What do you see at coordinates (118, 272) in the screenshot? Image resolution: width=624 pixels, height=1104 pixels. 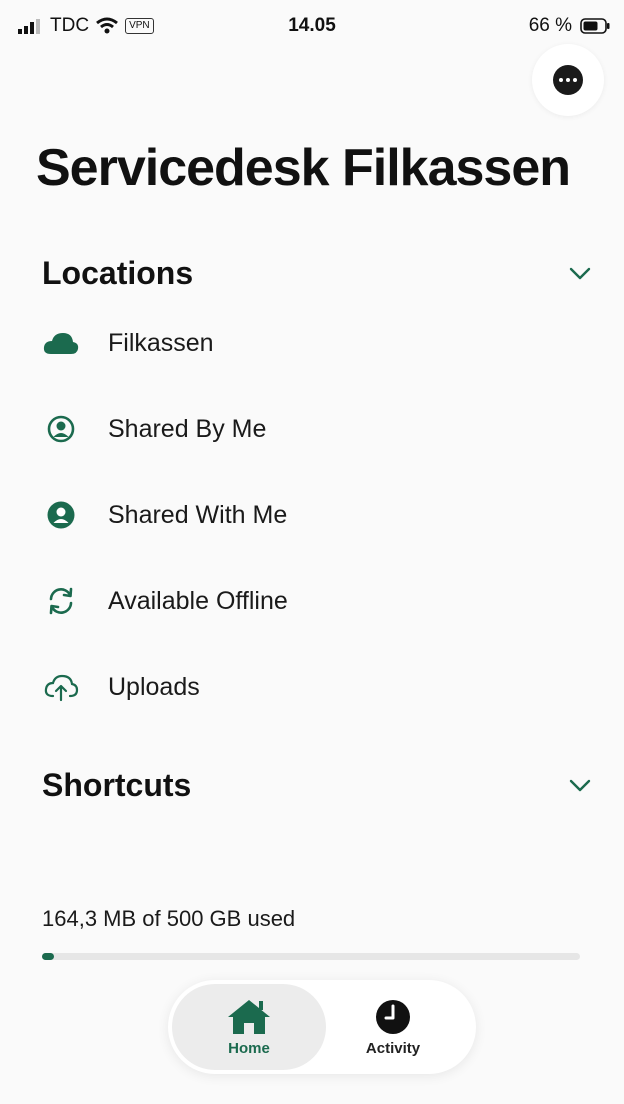 I see `locations-title: Locations` at bounding box center [118, 272].